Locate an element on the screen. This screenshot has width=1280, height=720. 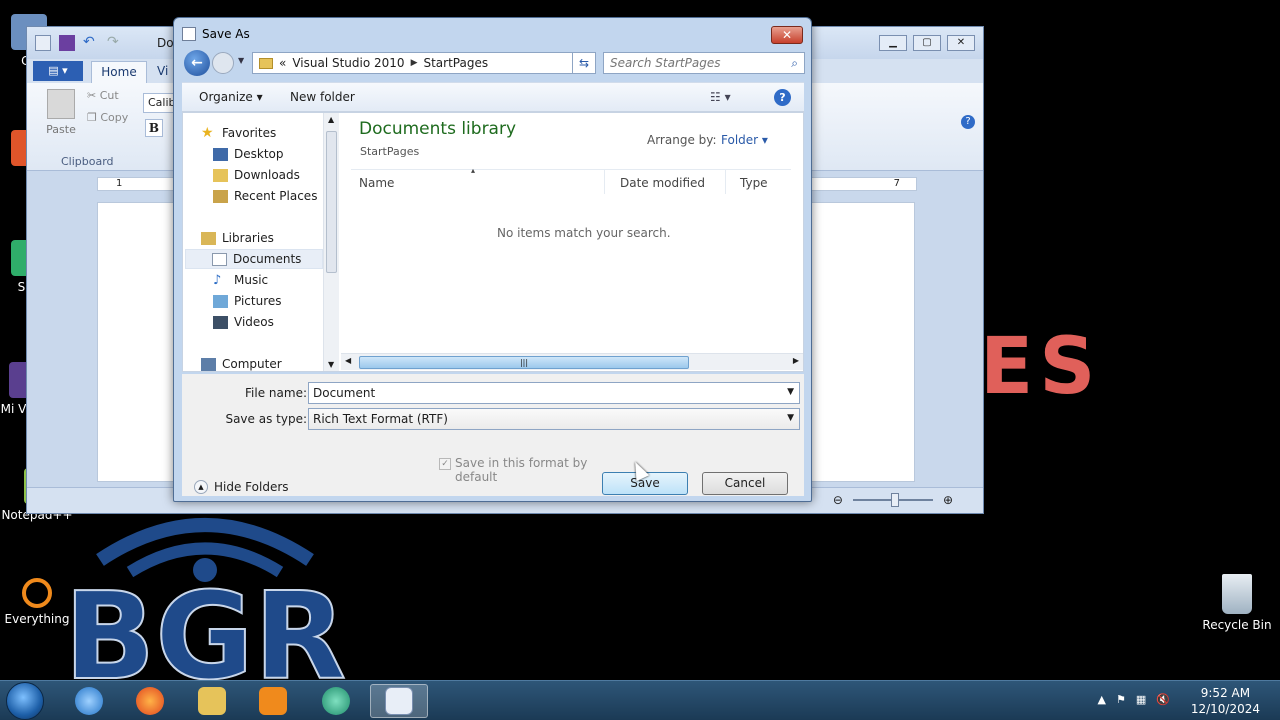
copy-button: ❐ Copy is located at coordinates (107, 117).